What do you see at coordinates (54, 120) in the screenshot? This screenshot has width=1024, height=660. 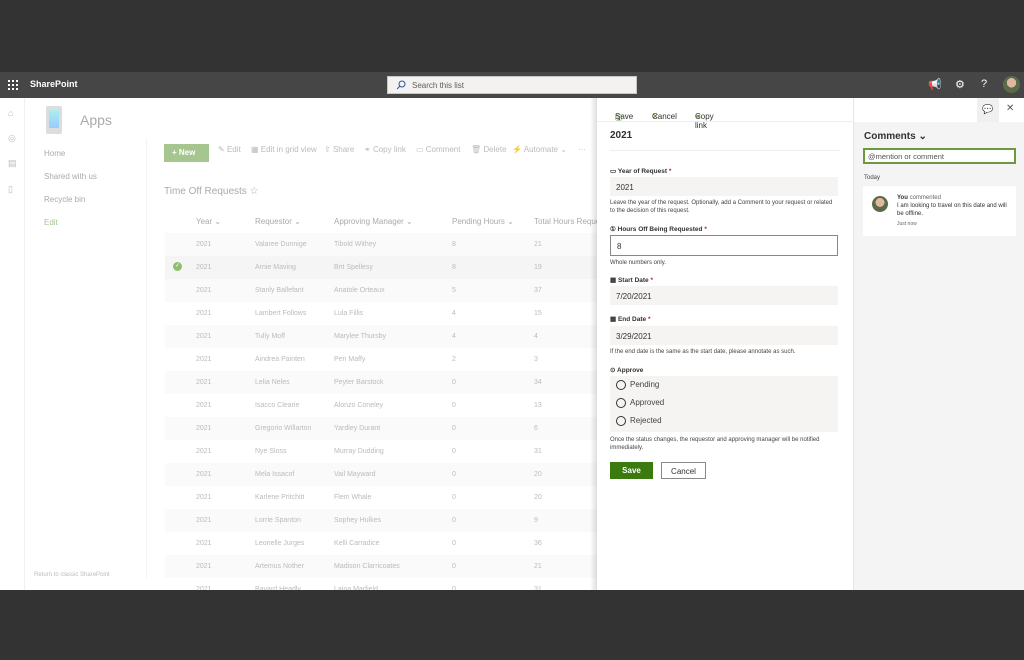 I see `site-logo` at bounding box center [54, 120].